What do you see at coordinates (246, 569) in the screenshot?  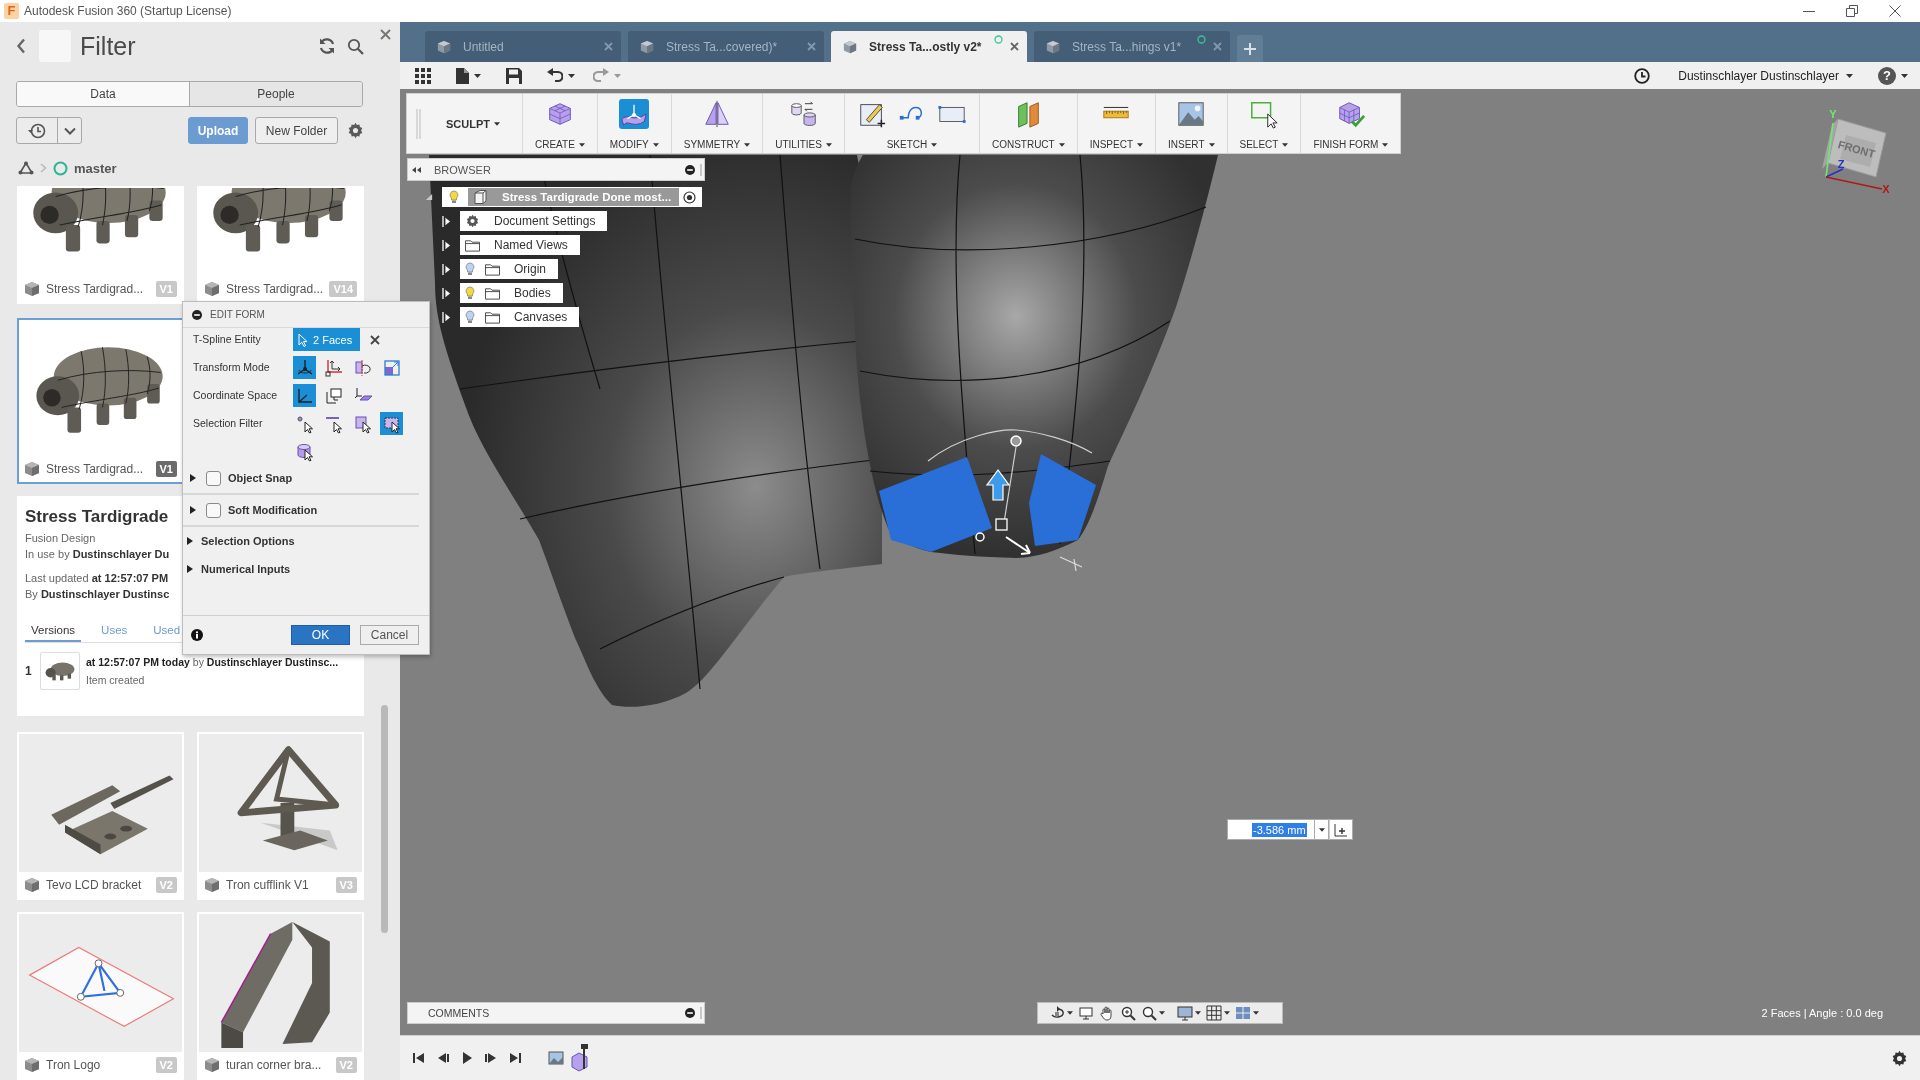 I see `section-label: Numerical Inputs` at bounding box center [246, 569].